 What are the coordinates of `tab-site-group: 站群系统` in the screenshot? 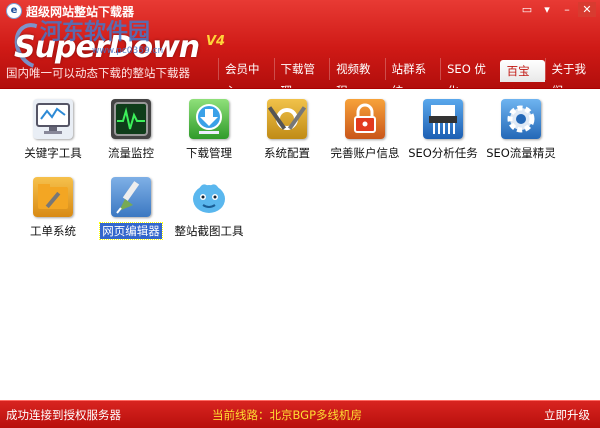 It's located at (413, 69).